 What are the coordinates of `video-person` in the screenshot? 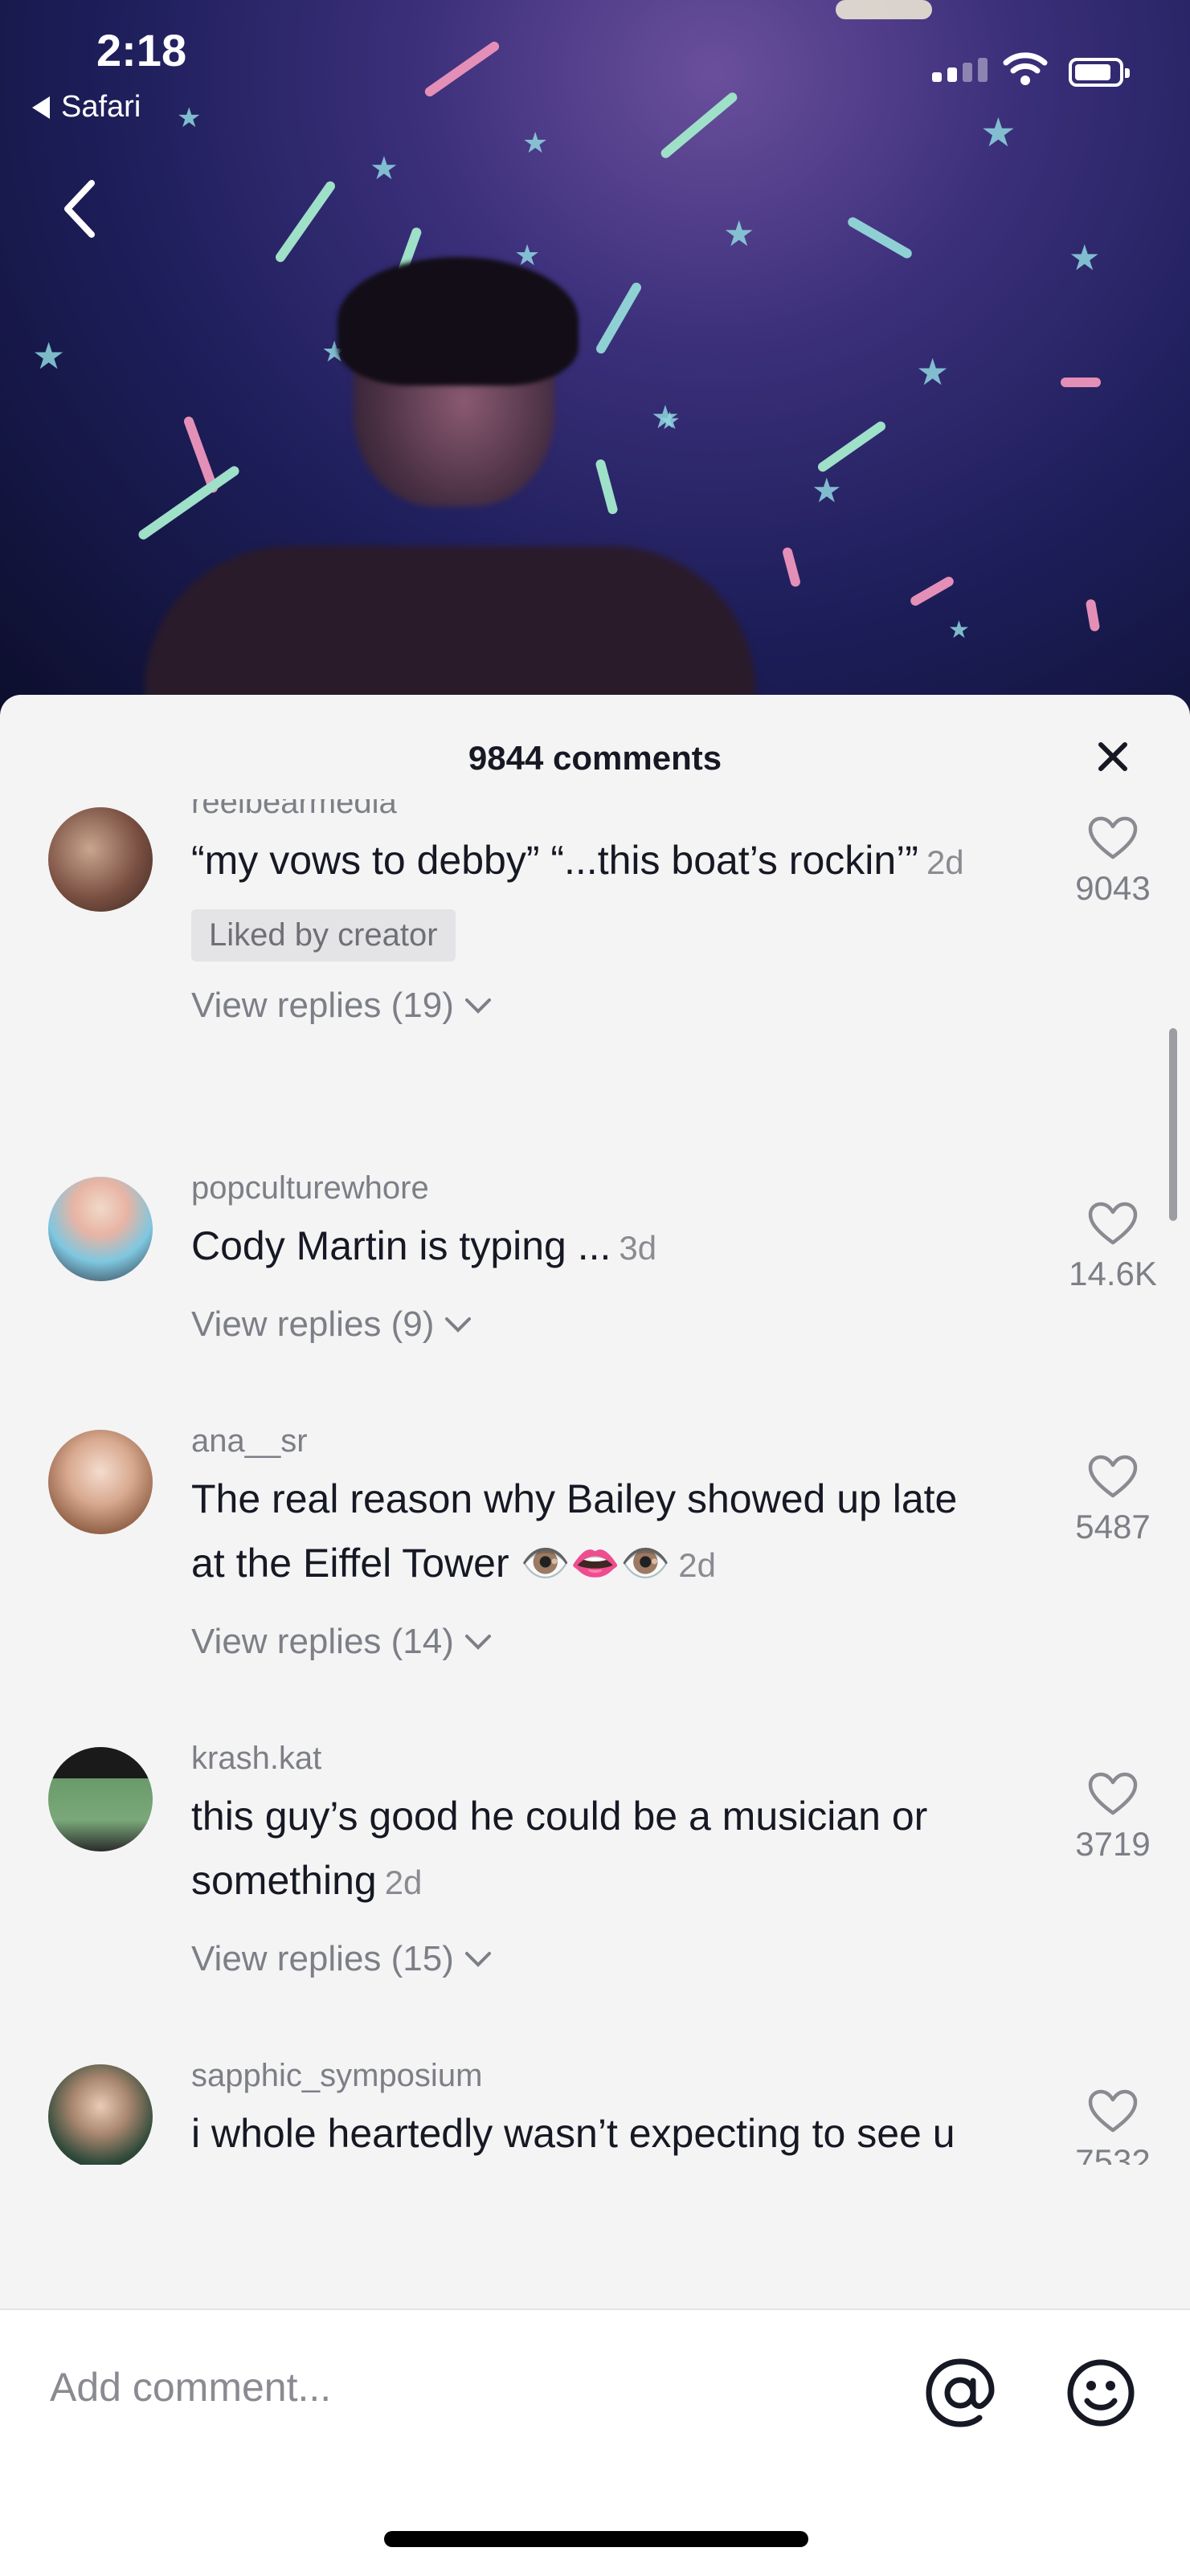 It's located at (450, 482).